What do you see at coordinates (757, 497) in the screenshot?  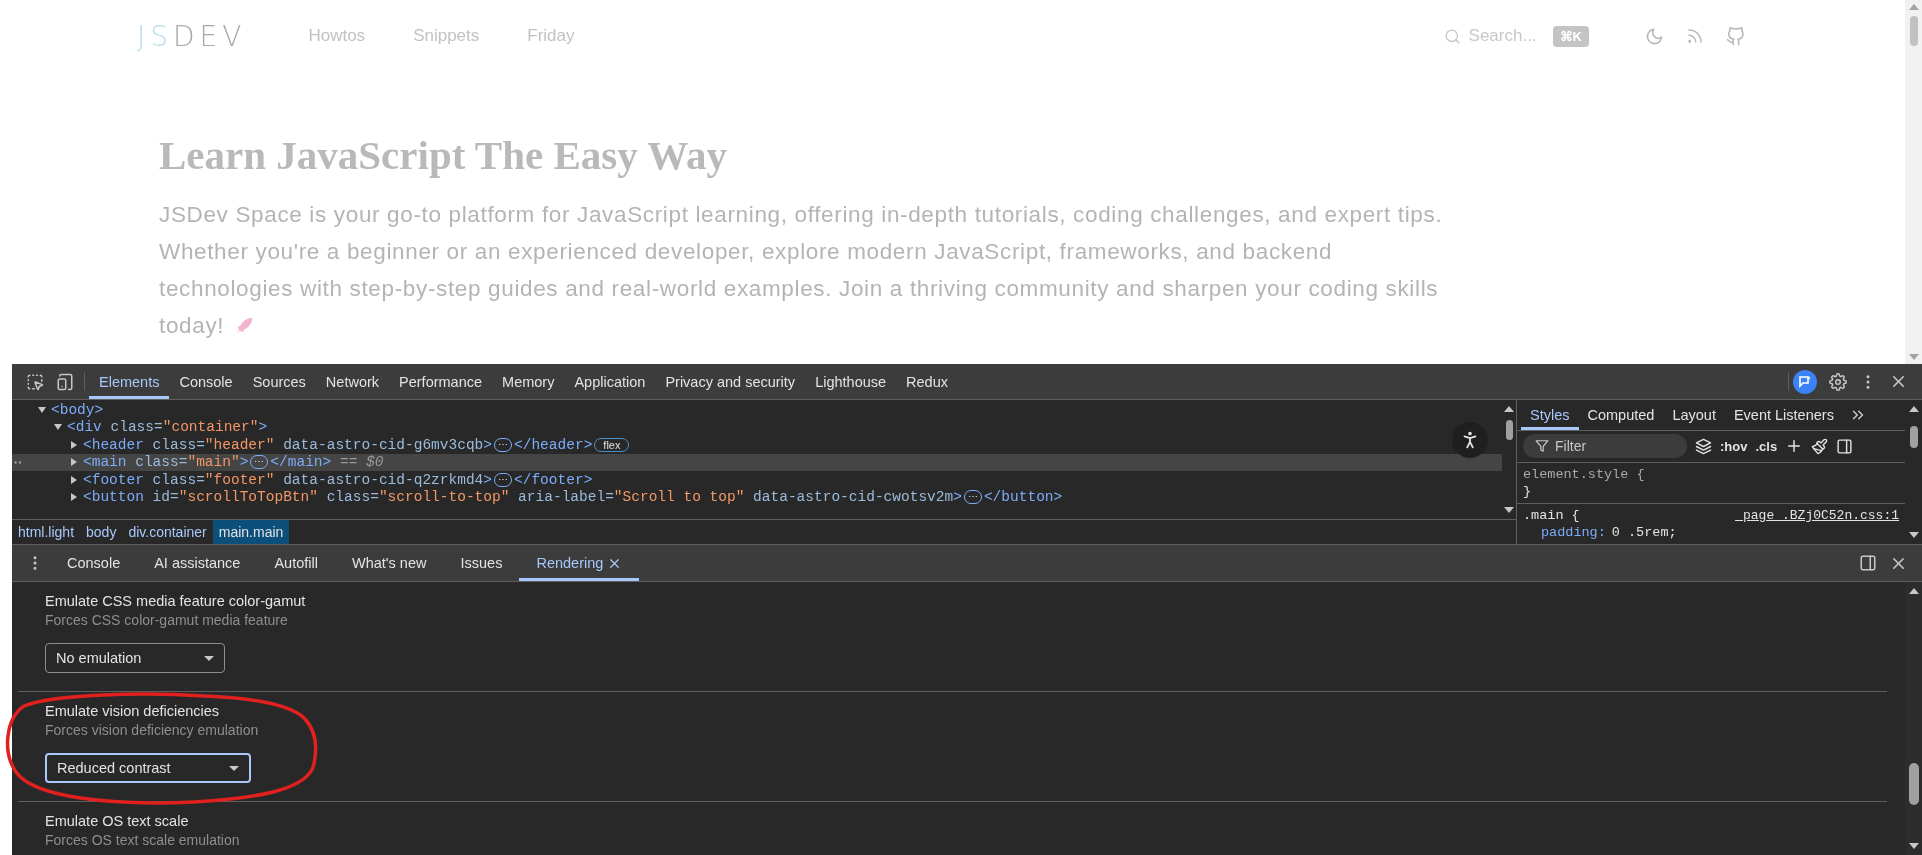 I see `dom-tree-row: <button id="scrollToTopBtn" class="scroll-to-top" aria-label="Scroll to top" data-astro-cid-cwotsv2m> ⋯ </button>` at bounding box center [757, 497].